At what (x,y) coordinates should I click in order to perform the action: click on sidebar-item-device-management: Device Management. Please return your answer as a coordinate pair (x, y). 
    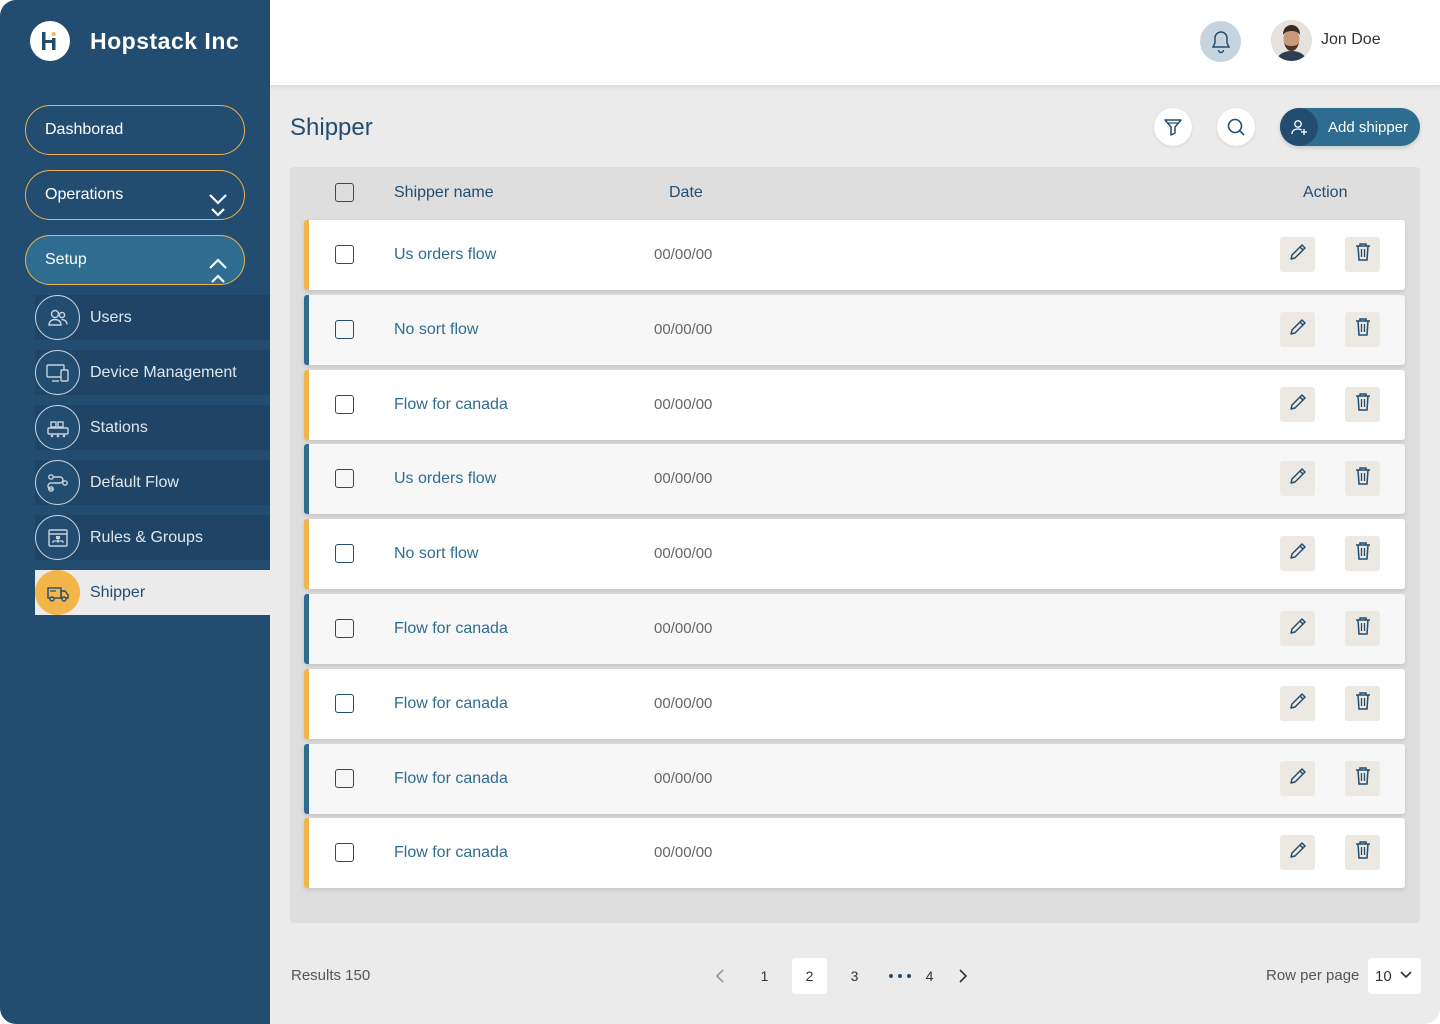
    Looking at the image, I should click on (152, 372).